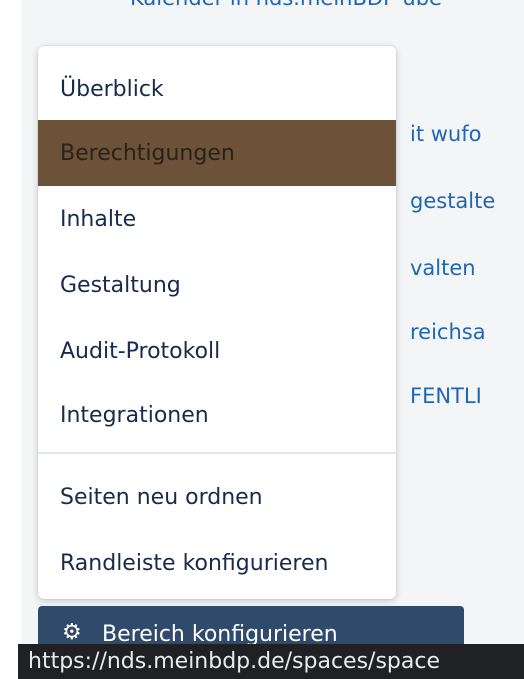 The image size is (524, 679). Describe the element at coordinates (217, 351) in the screenshot. I see `menu-item-audit-log: Audit-Protokoll` at that location.